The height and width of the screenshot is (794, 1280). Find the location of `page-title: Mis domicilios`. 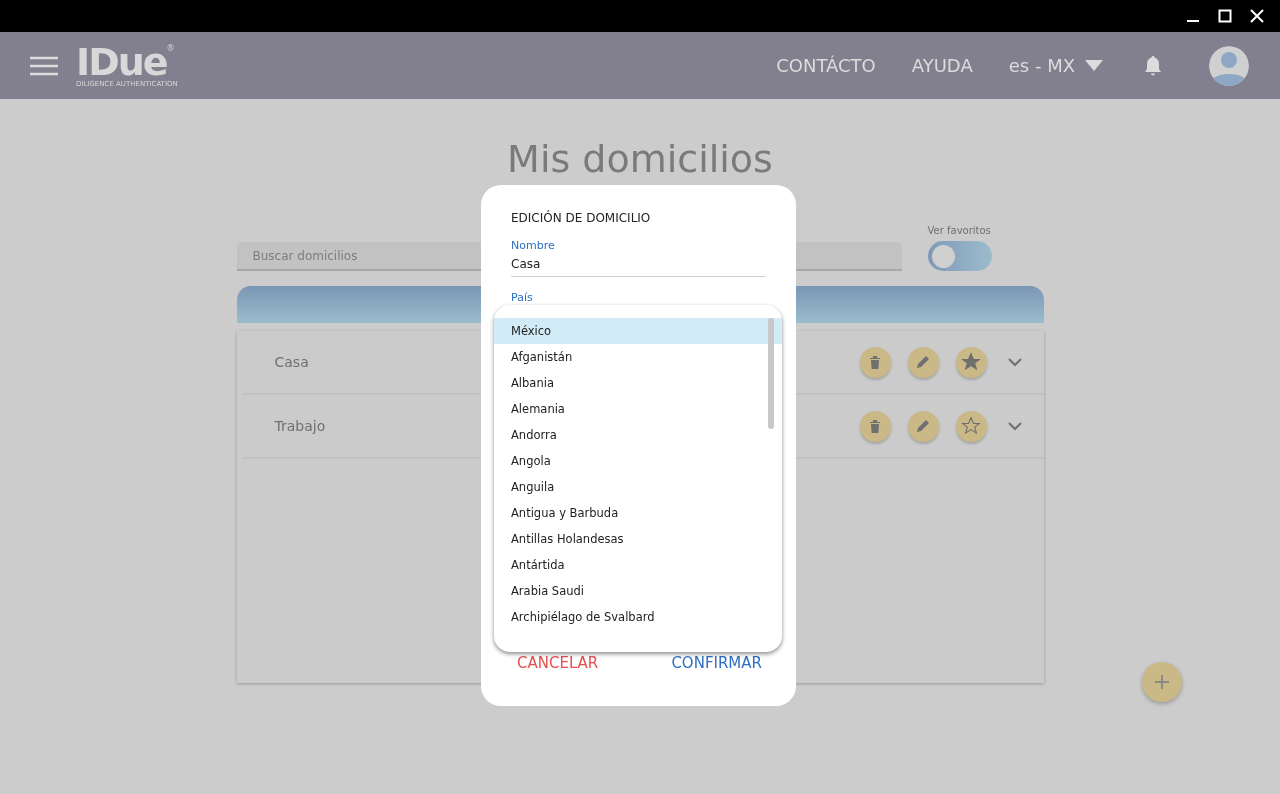

page-title: Mis domicilios is located at coordinates (640, 159).